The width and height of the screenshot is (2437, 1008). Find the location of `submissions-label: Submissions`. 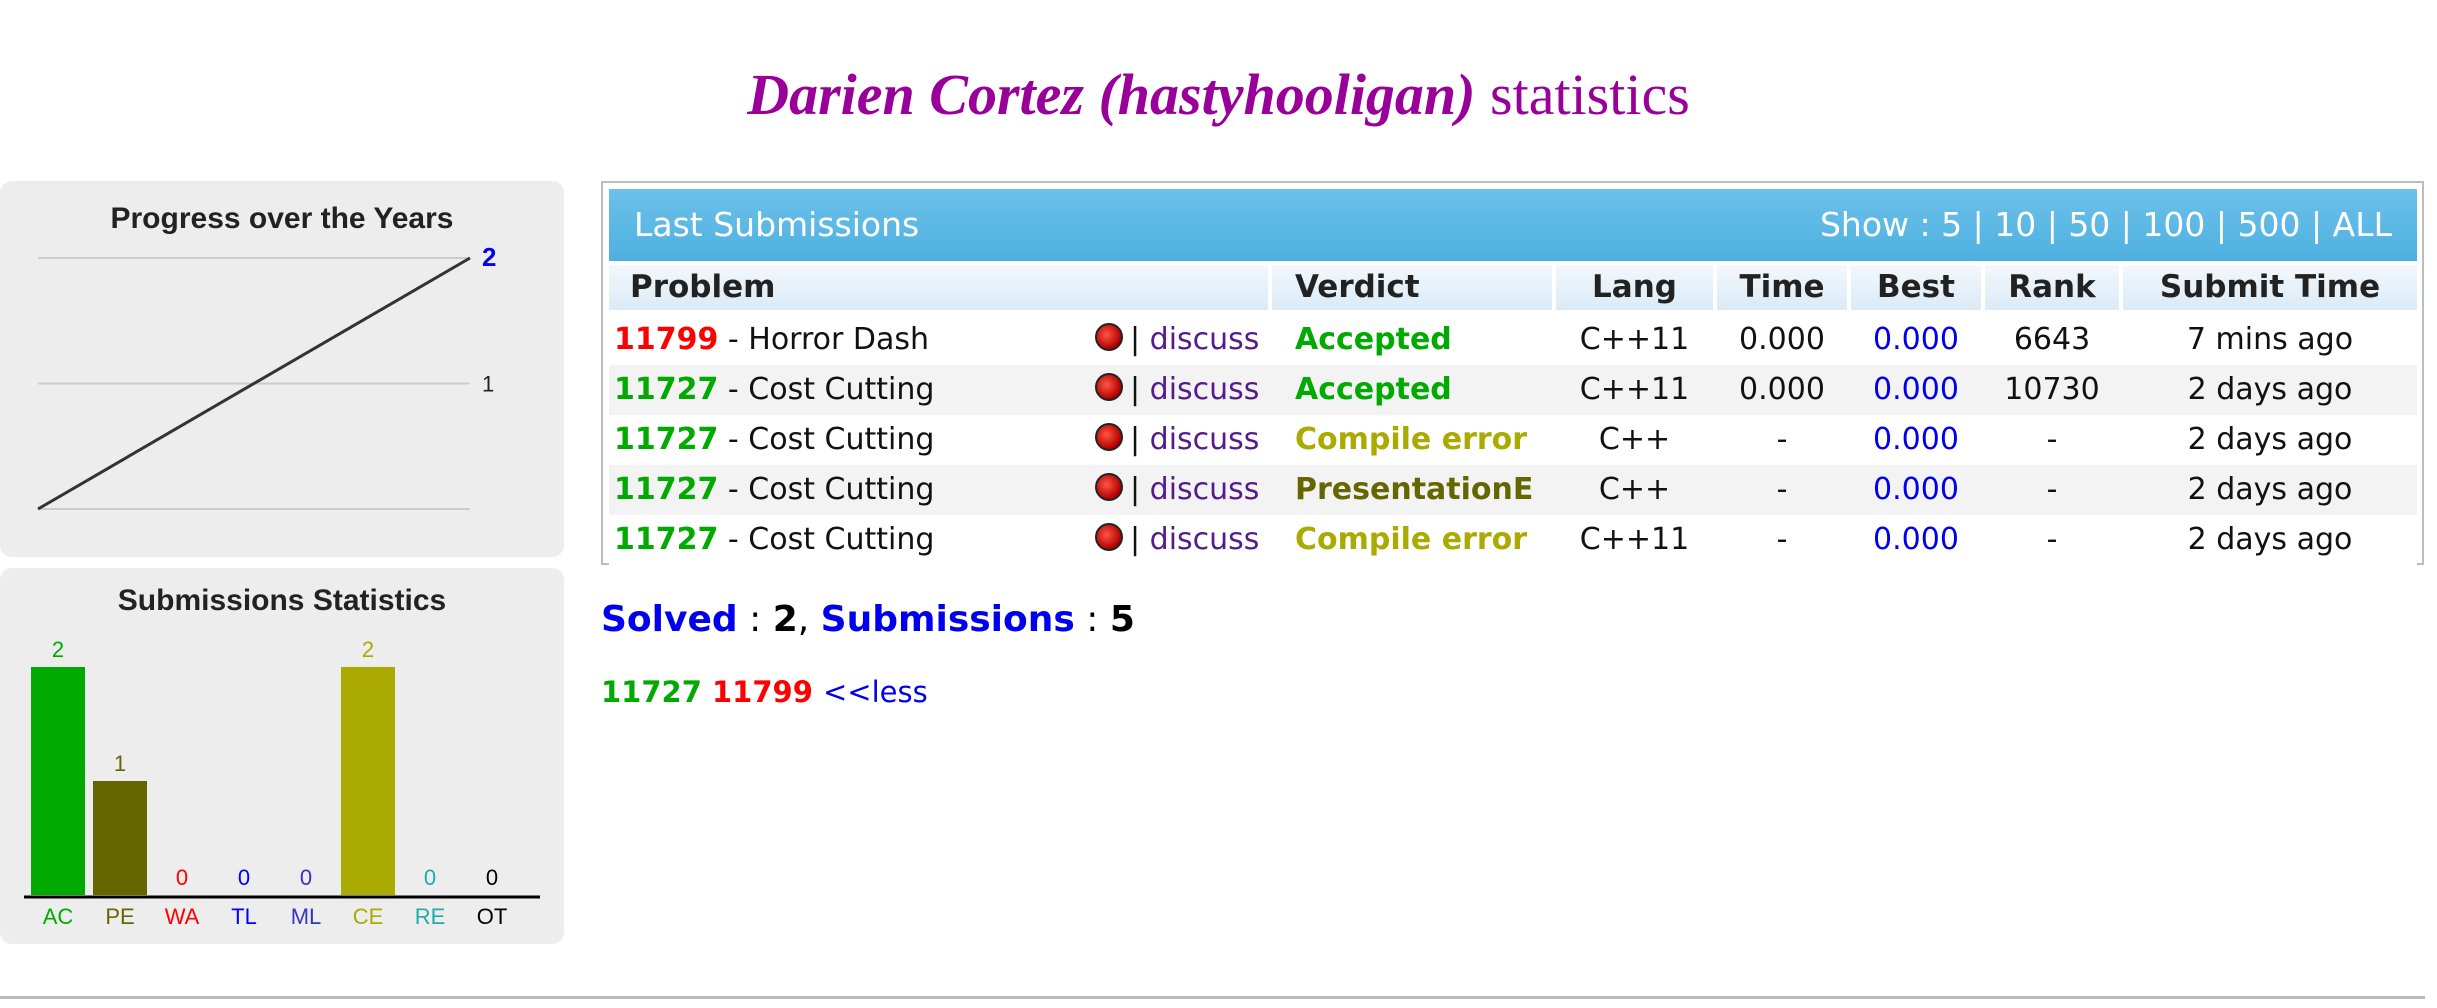

submissions-label: Submissions is located at coordinates (948, 619).